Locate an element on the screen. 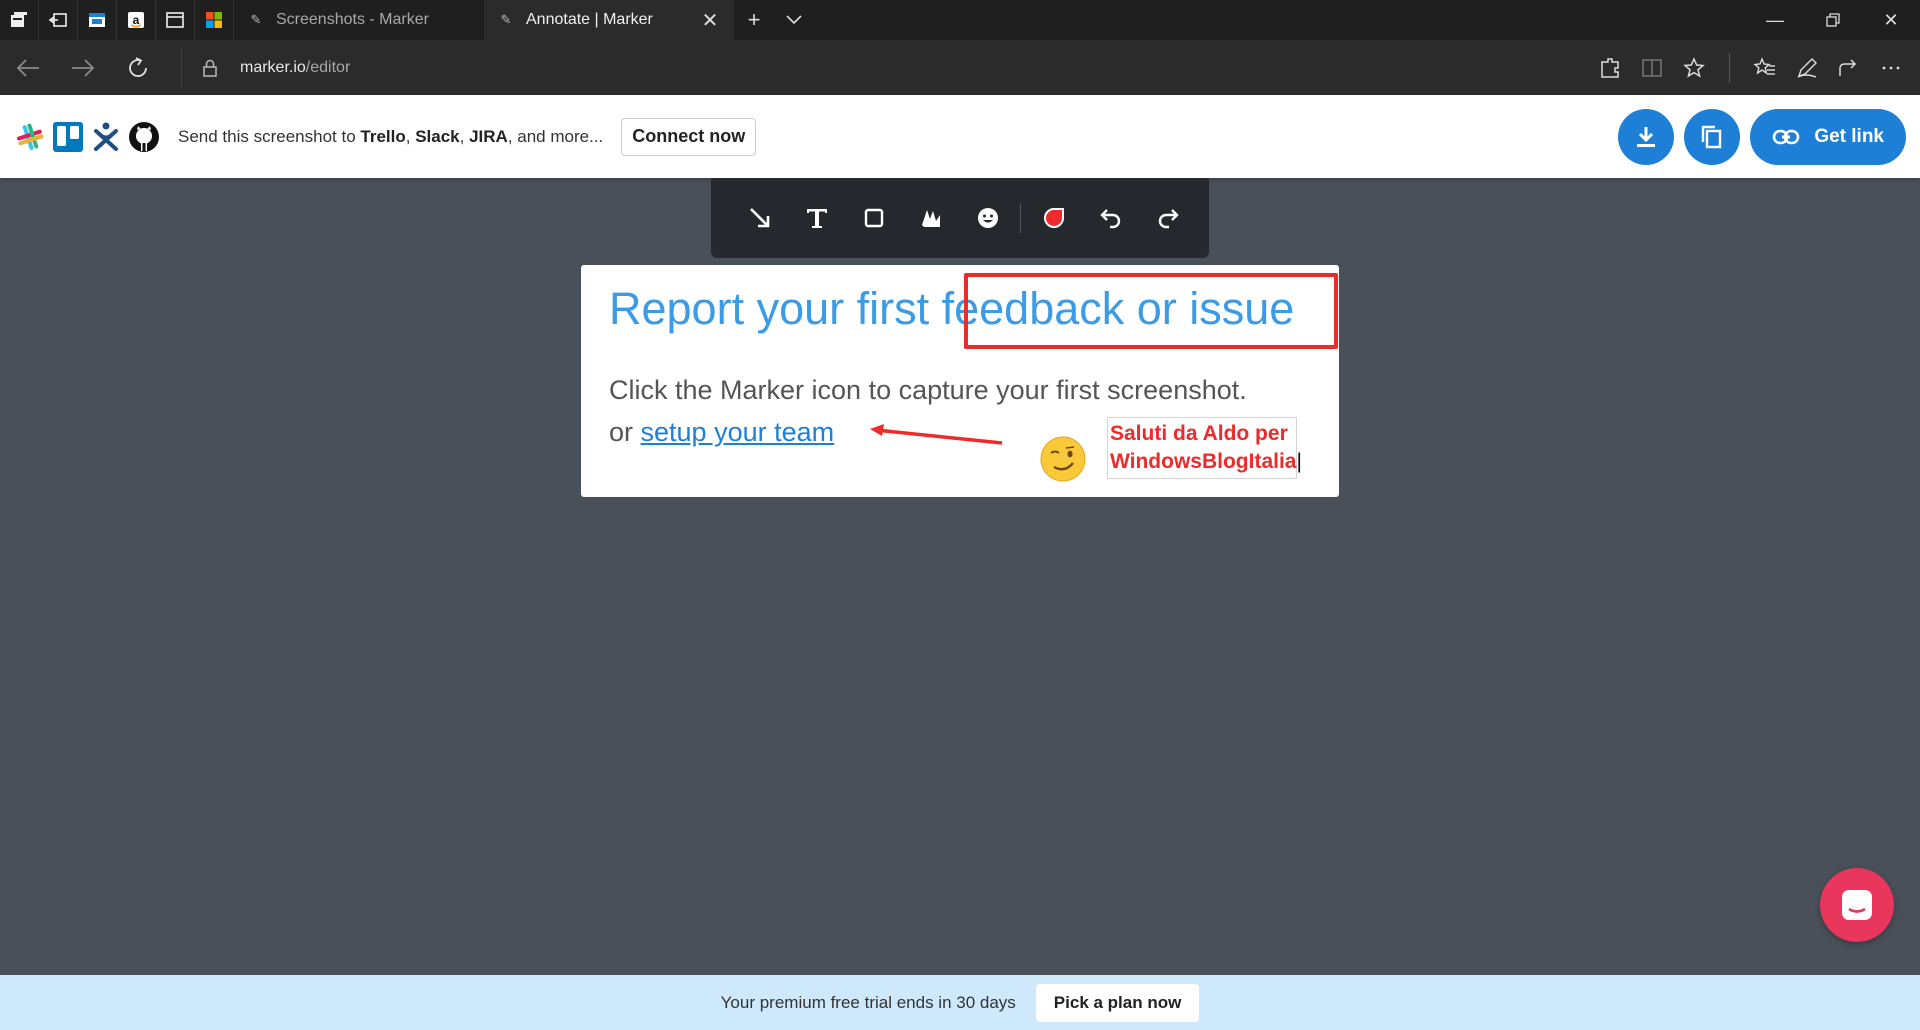 This screenshot has height=1030, width=1920. annotation-toolbar is located at coordinates (960, 218).